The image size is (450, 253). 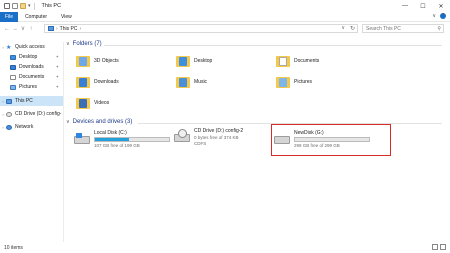 What do you see at coordinates (434, 16) in the screenshot?
I see `expand-ribbon-chevron-icon: ∨` at bounding box center [434, 16].